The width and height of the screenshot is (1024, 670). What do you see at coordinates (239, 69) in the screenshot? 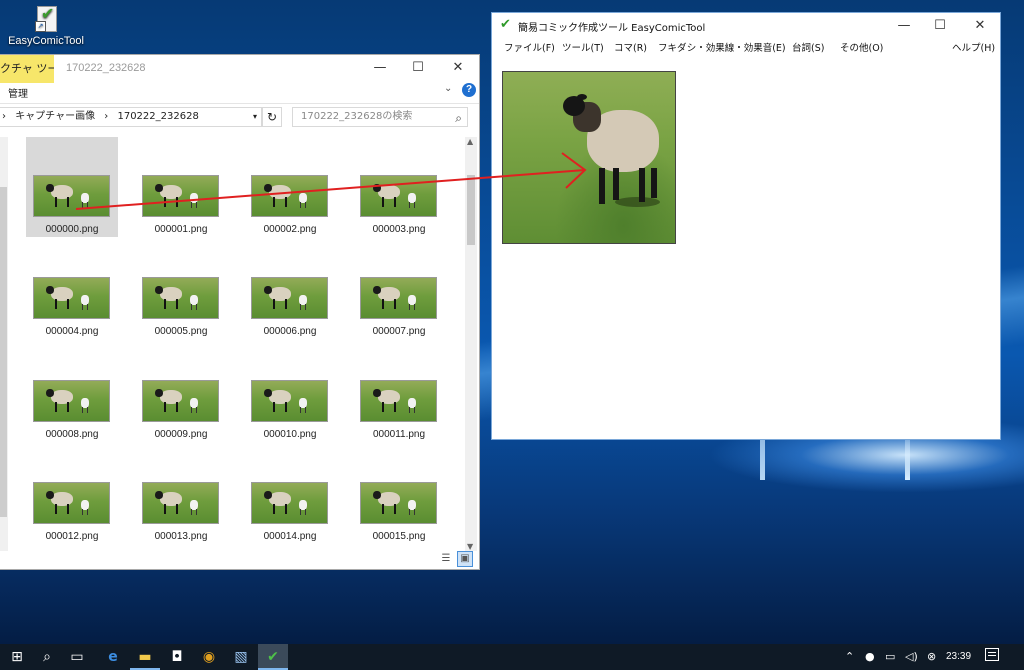
I see `explorer-title-bar: クチャ ツール 170222_232628 — ☐ ✕` at bounding box center [239, 69].